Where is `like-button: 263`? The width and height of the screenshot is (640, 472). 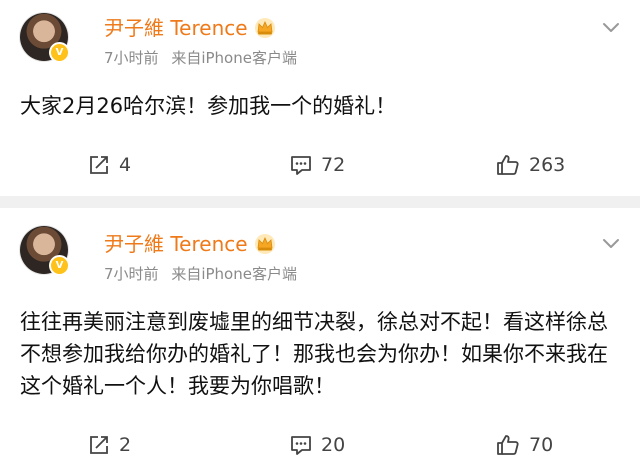 like-button: 263 is located at coordinates (530, 165).